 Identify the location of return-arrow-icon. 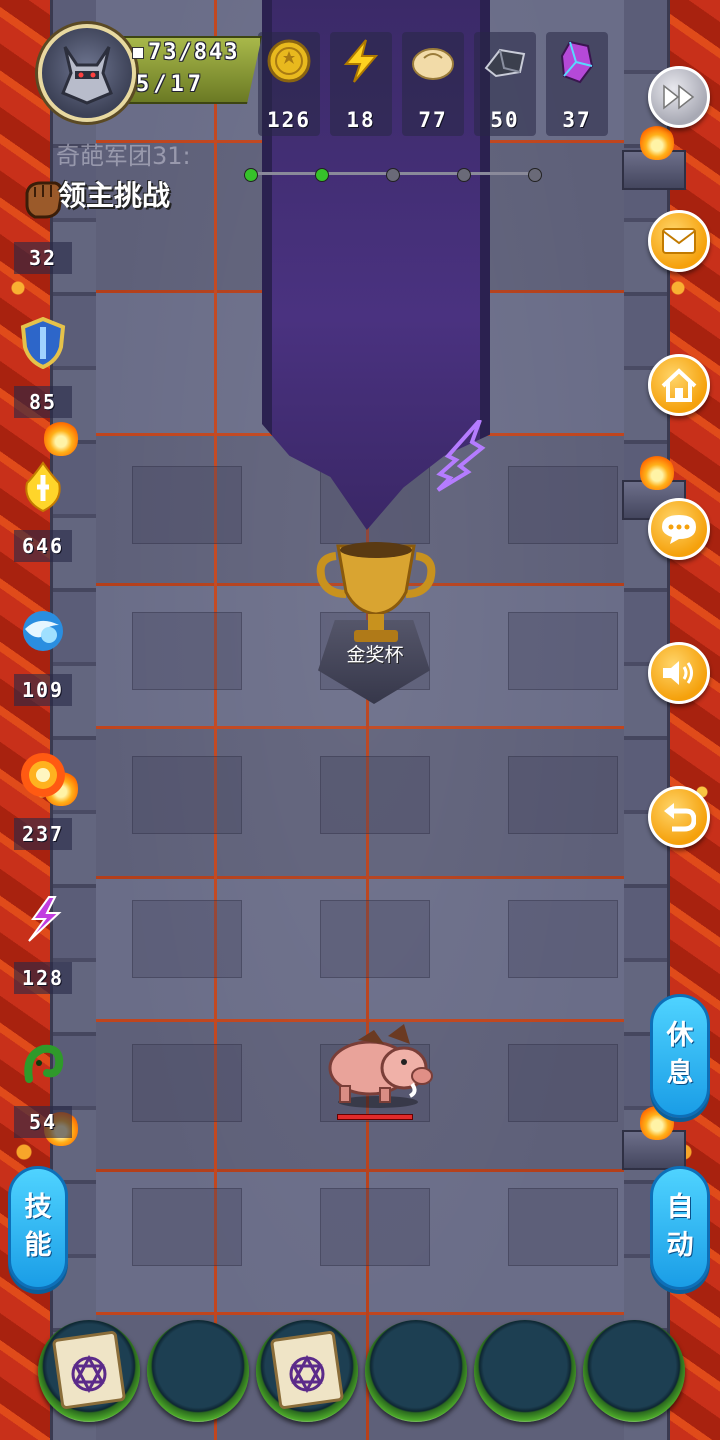
(680, 817).